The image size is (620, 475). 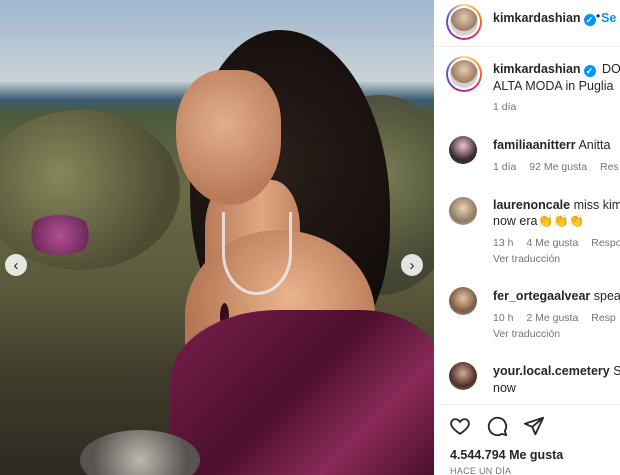 I want to click on comment: your.local.cemetery Sl, so click(x=556, y=371).